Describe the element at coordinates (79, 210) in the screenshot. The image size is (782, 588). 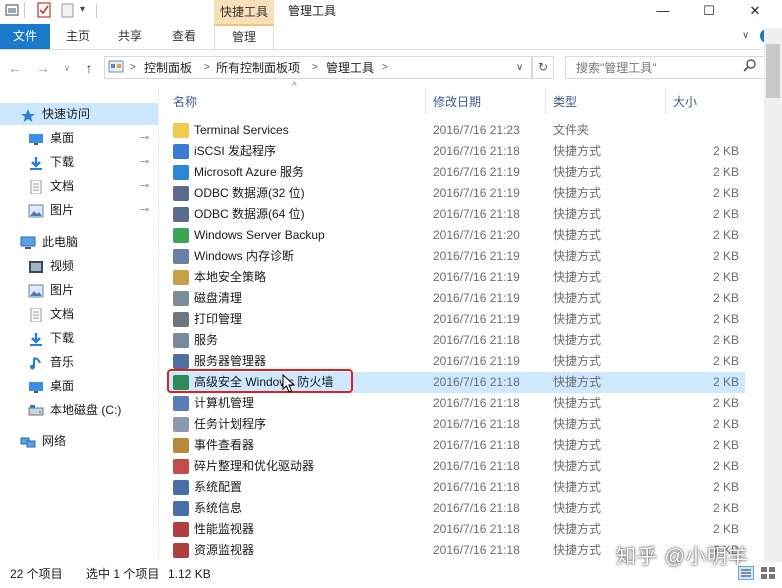
I see `nav-item-pictures: 图片 ⊸` at that location.